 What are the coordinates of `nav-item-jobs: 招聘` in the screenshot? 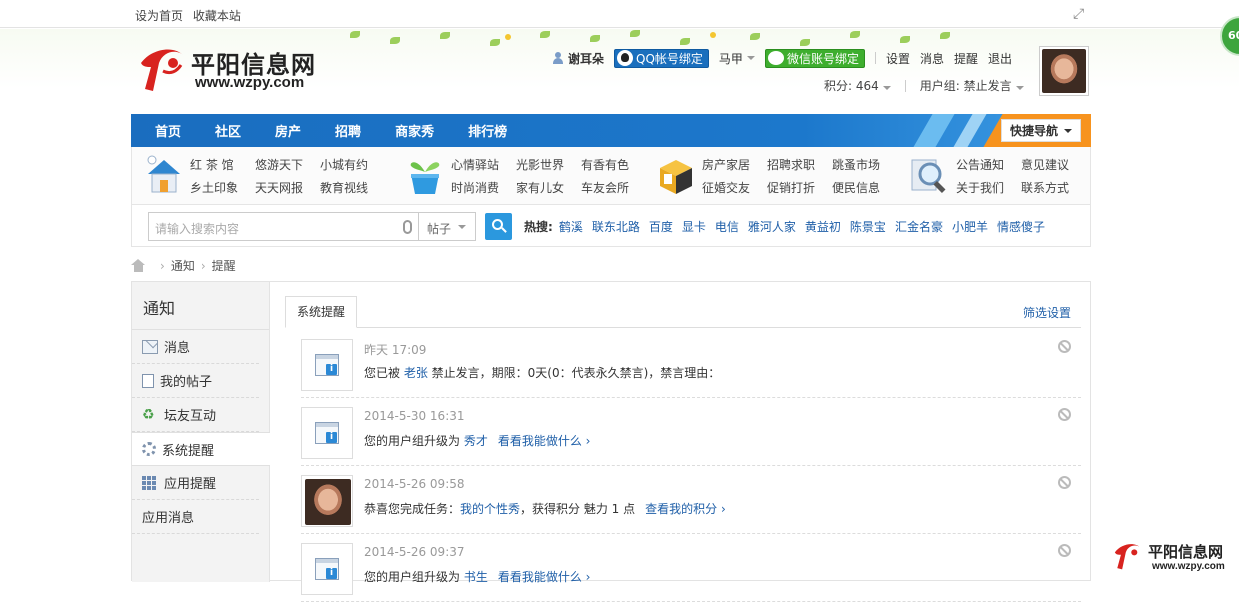 It's located at (348, 130).